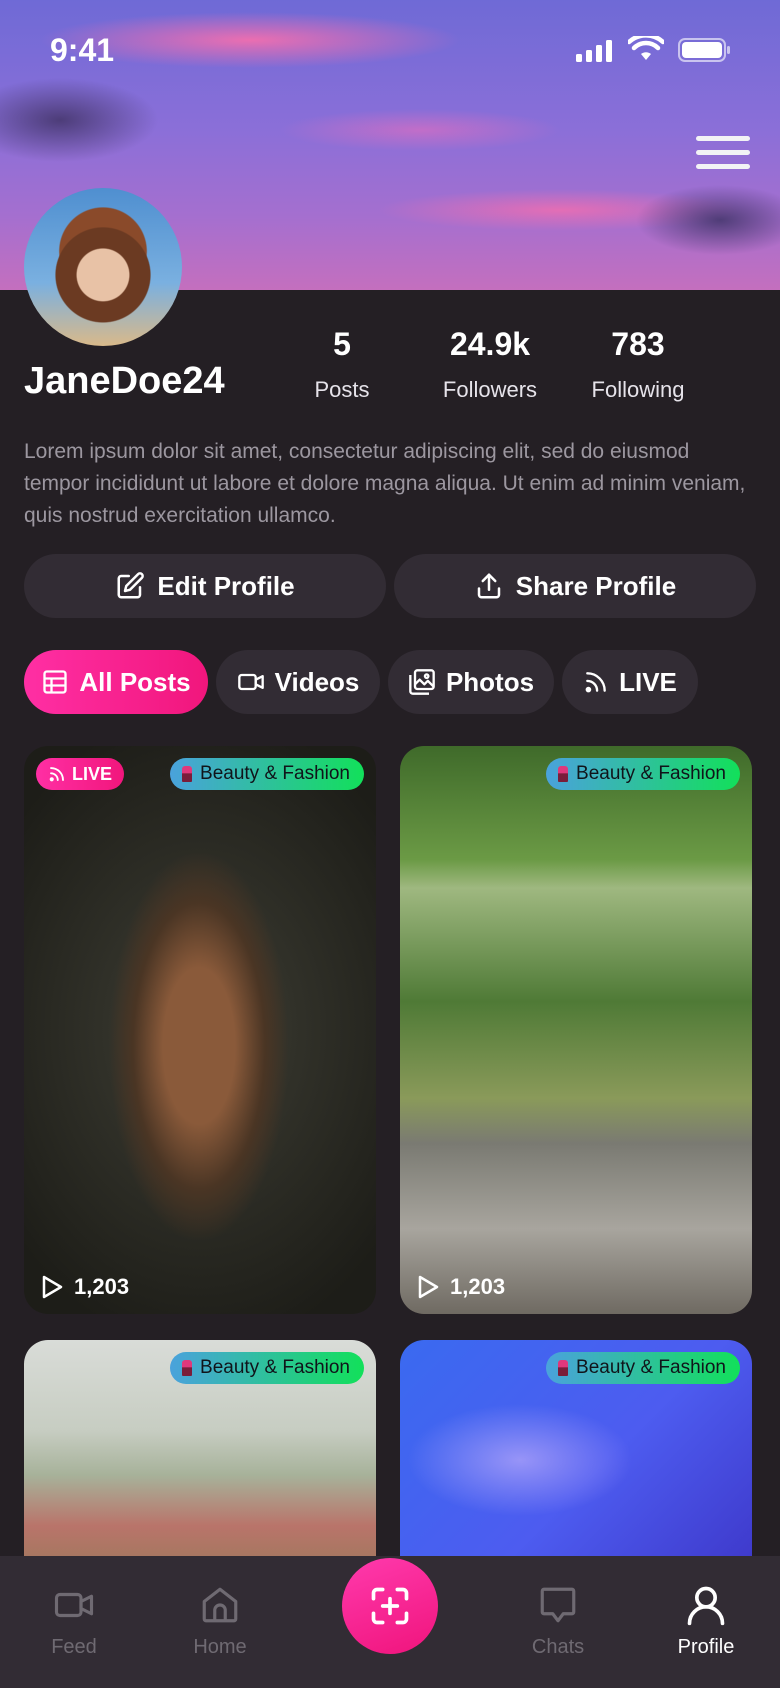 Image resolution: width=780 pixels, height=1688 pixels. I want to click on battery-icon, so click(704, 50).